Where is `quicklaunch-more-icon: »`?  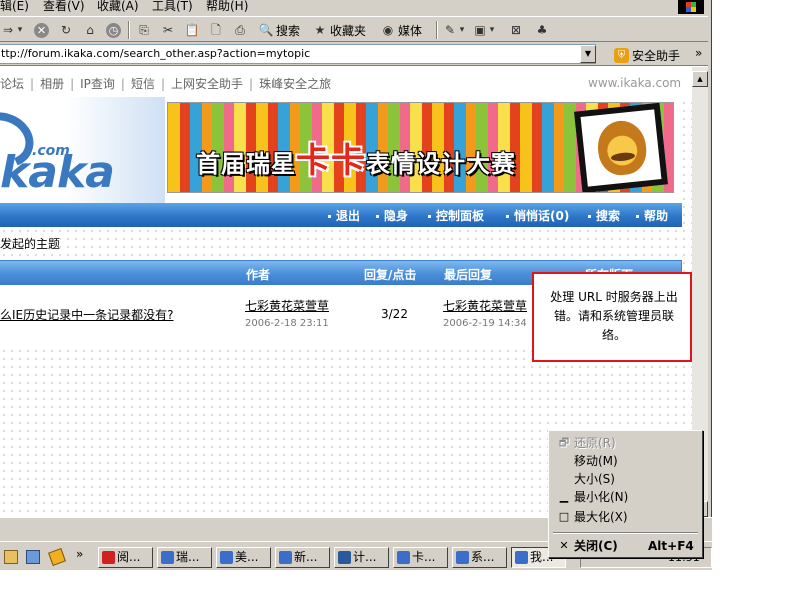
quicklaunch-more-icon: » is located at coordinates (79, 554).